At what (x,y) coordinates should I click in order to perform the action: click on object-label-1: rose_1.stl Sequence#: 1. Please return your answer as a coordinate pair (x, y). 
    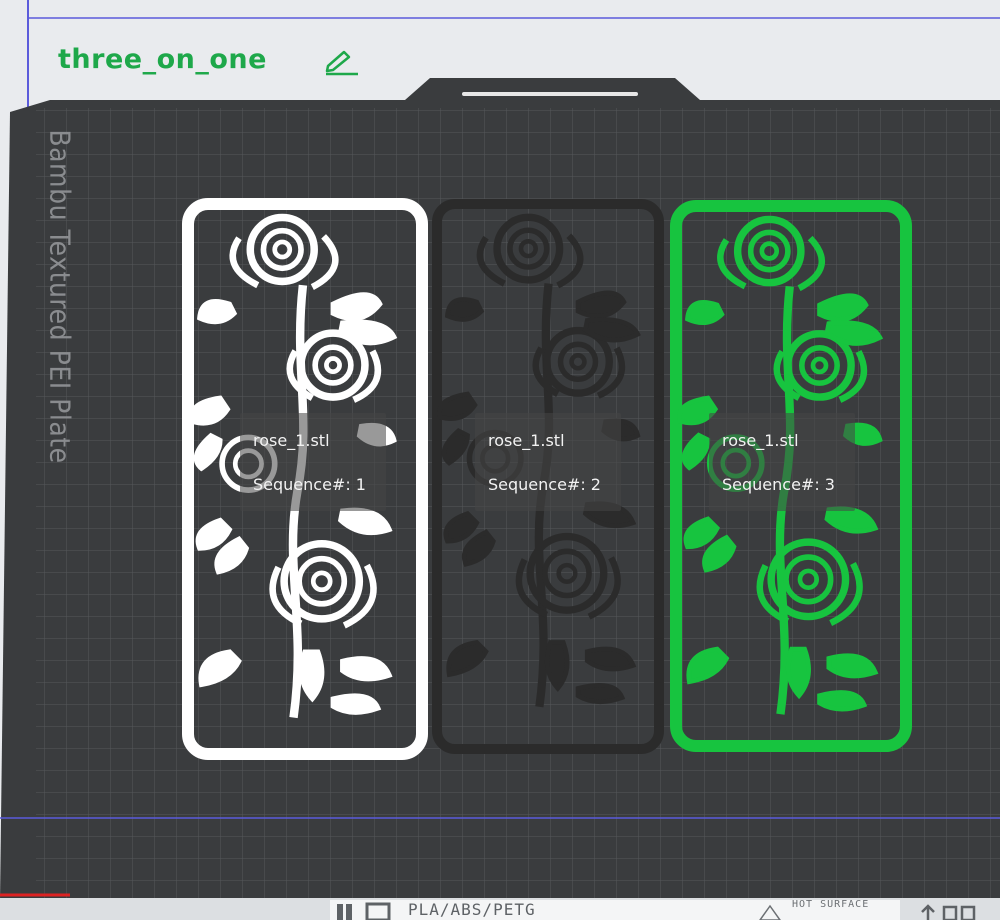
    Looking at the image, I should click on (313, 462).